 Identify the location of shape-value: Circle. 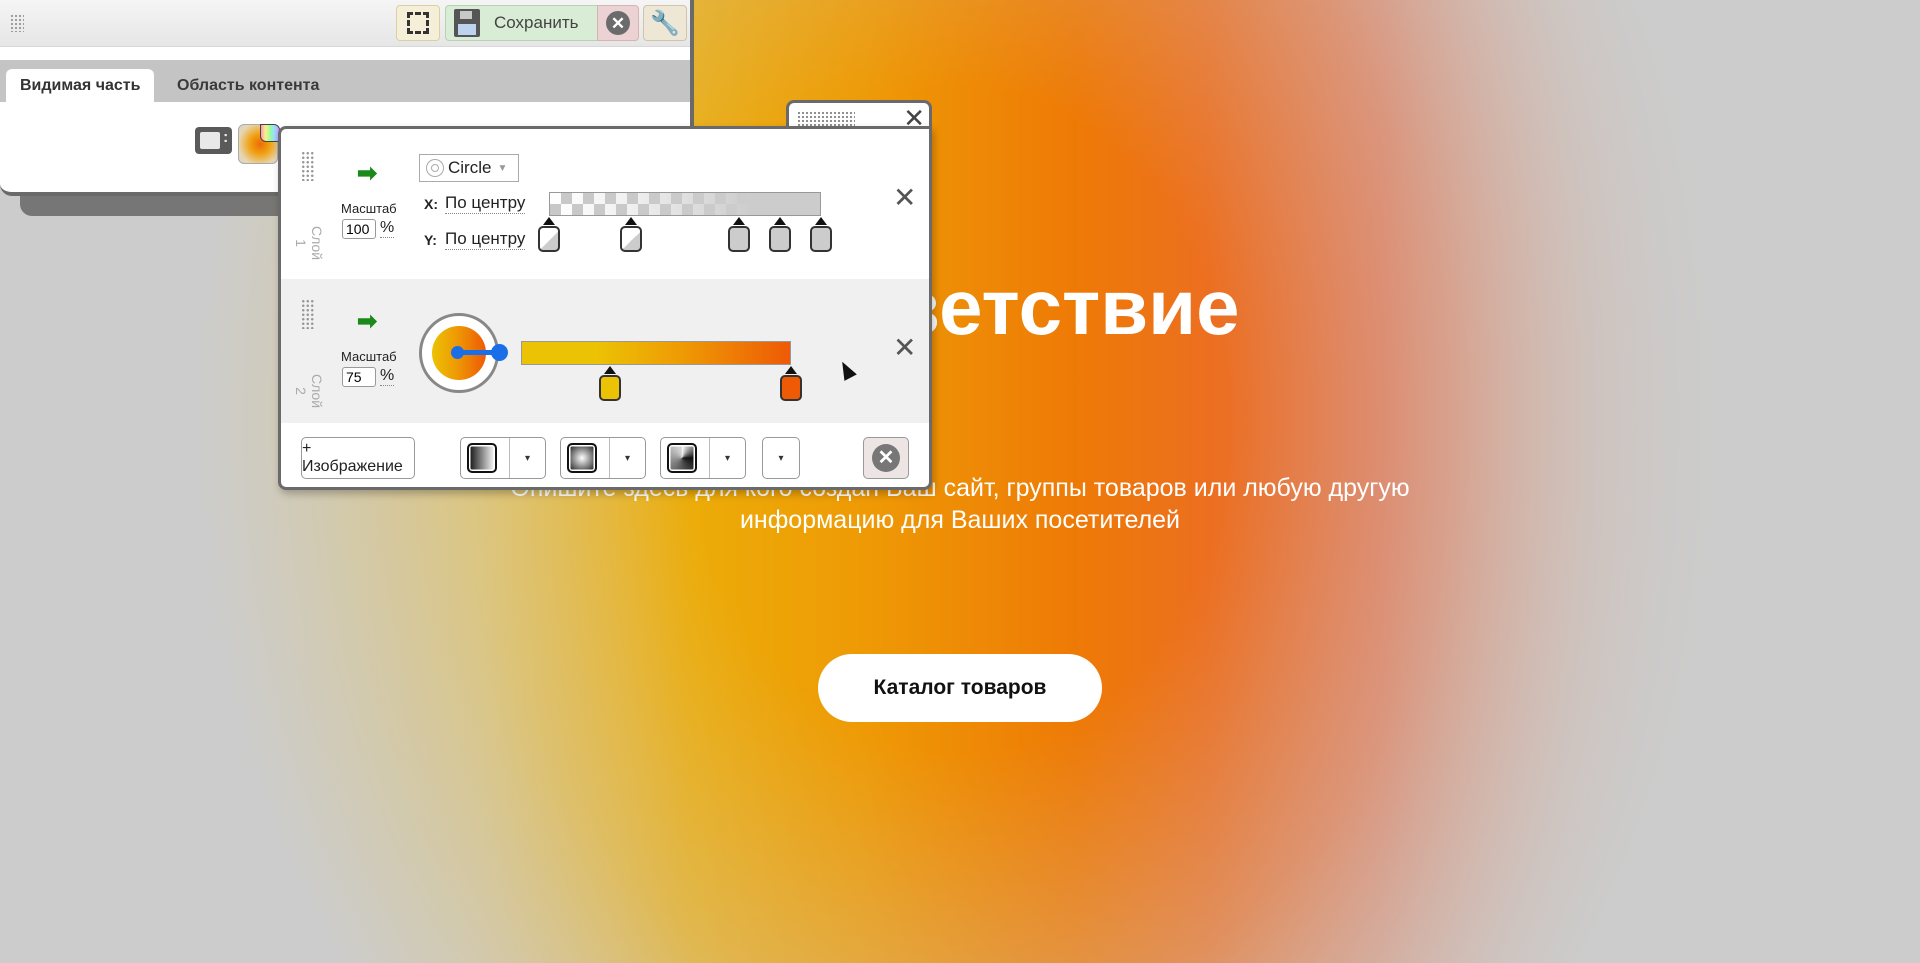
(470, 167).